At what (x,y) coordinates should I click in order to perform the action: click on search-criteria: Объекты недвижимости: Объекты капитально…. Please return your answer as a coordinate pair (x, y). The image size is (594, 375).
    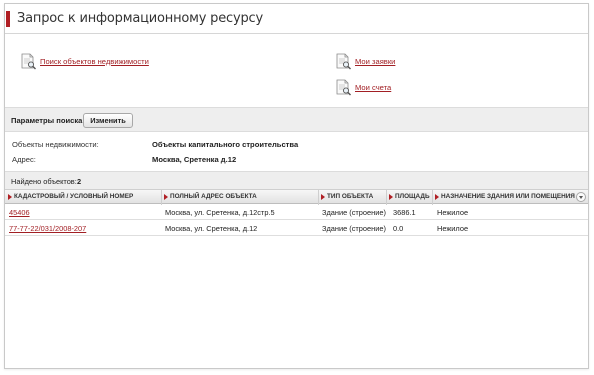
    Looking at the image, I should click on (296, 152).